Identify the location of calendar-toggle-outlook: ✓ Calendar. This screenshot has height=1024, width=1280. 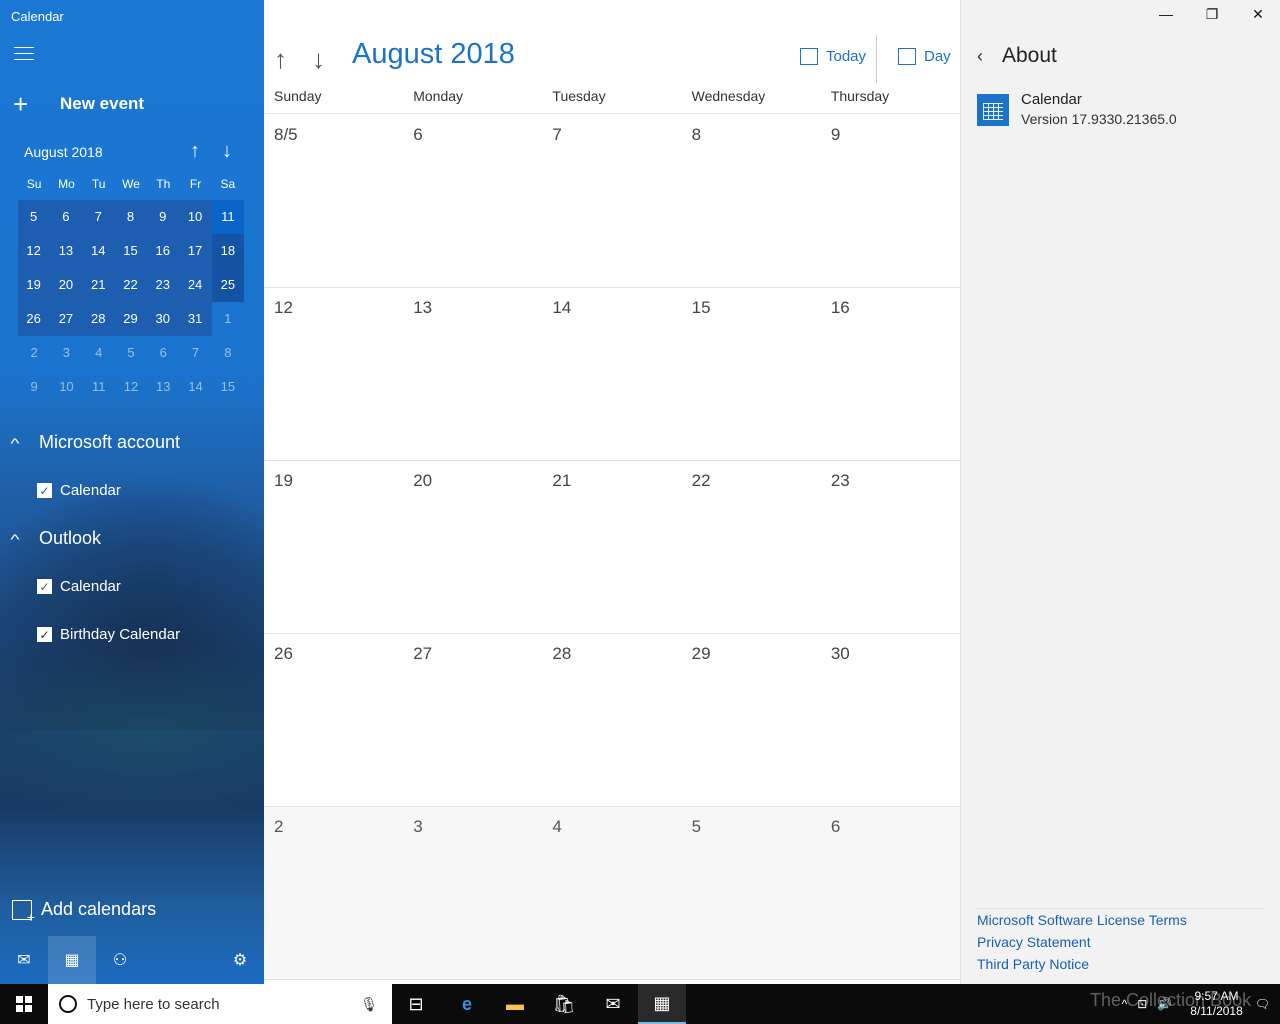
(79, 586).